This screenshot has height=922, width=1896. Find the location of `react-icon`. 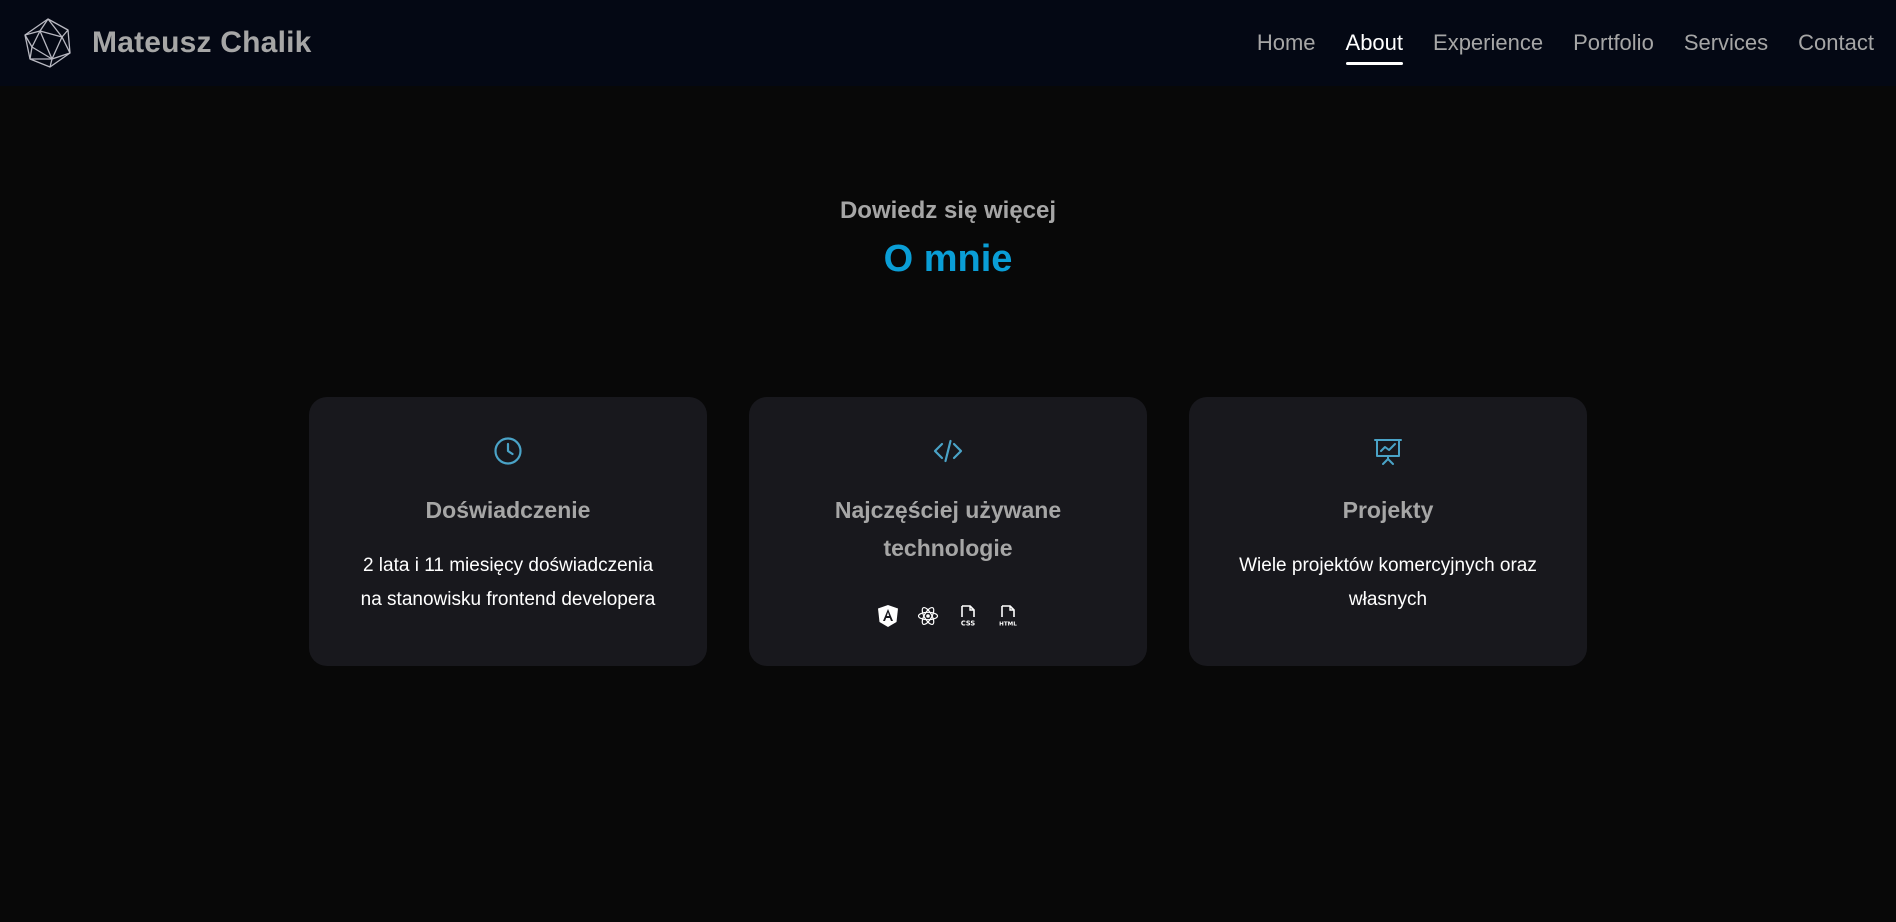

react-icon is located at coordinates (928, 616).